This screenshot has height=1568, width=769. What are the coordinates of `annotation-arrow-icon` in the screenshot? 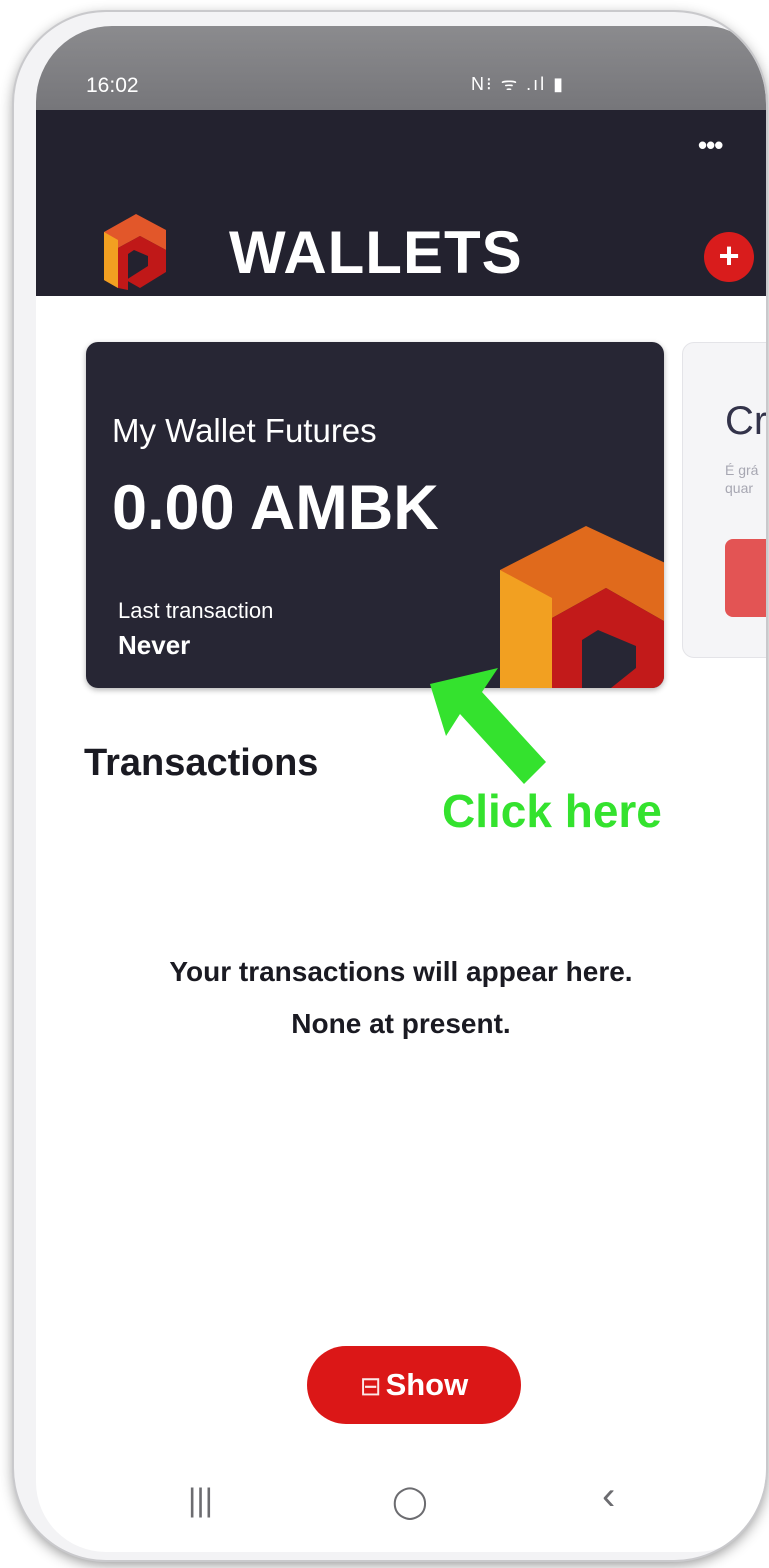 It's located at (488, 726).